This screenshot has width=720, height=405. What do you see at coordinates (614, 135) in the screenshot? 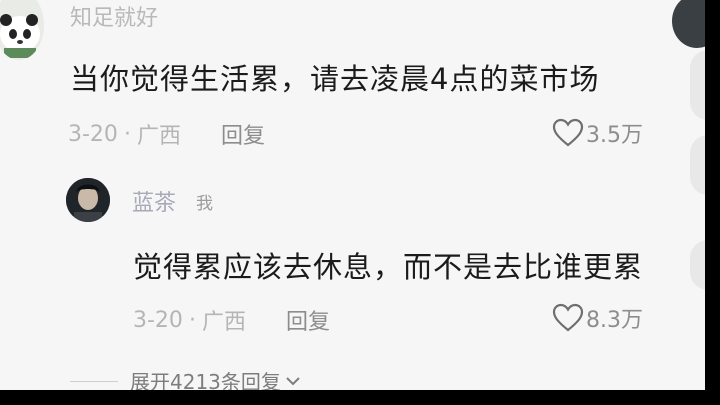
I see `like-count: 3.5万` at bounding box center [614, 135].